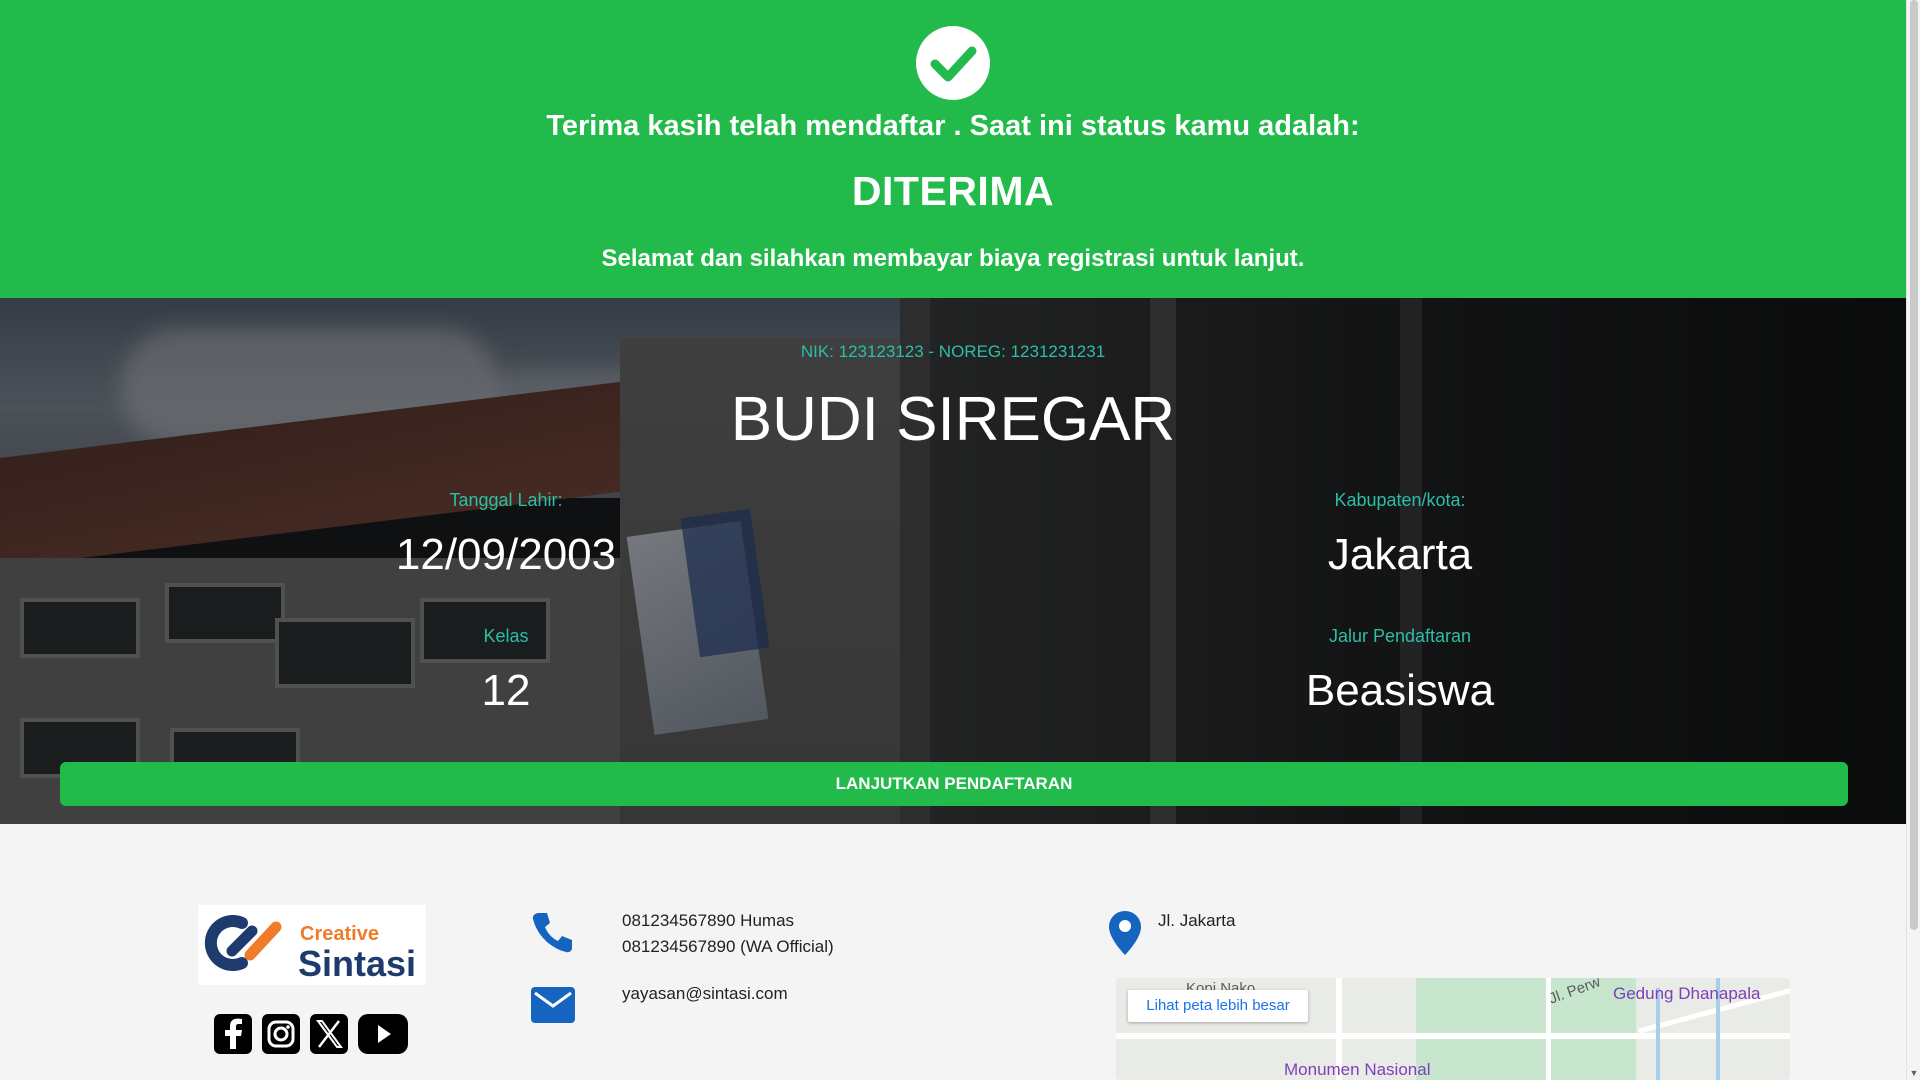 The image size is (1920, 1080). I want to click on scrollbar-thumb, so click(1914, 465).